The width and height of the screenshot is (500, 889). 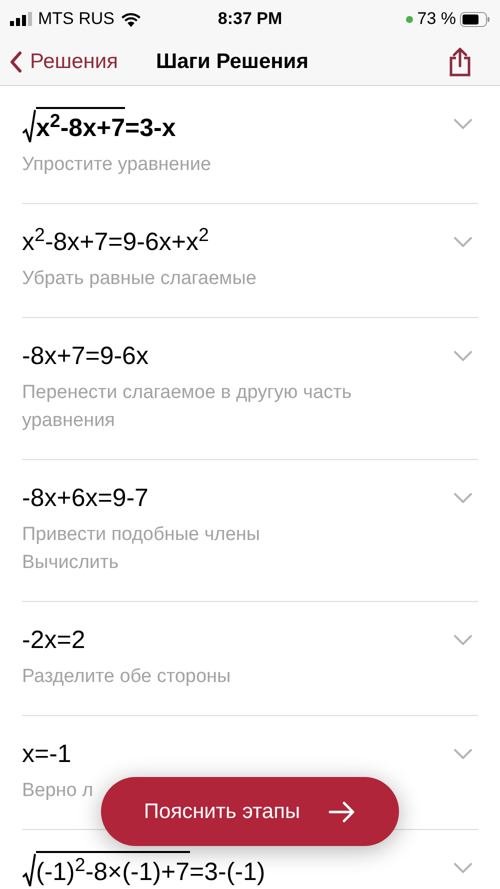 I want to click on step-description: Привести подобные члены Вычислить, so click(x=142, y=549).